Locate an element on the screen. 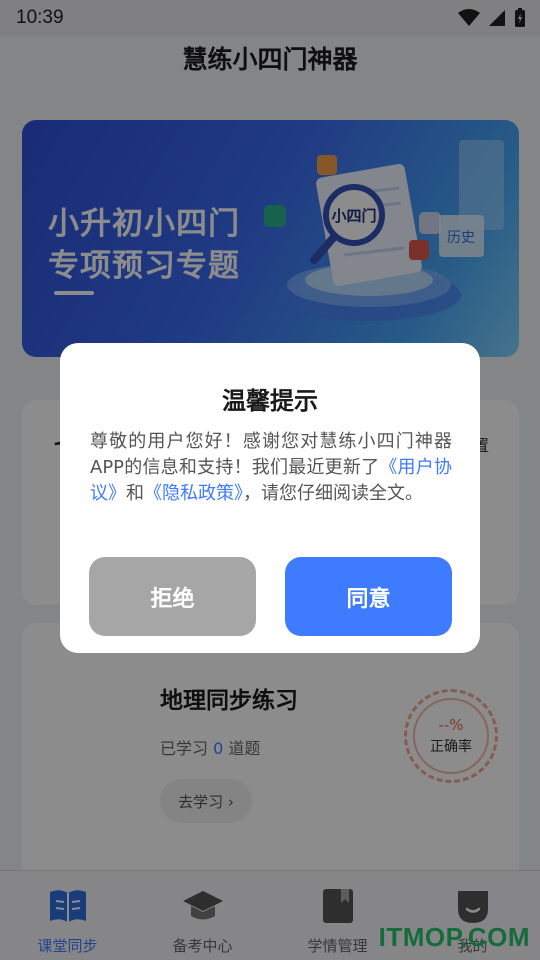 This screenshot has height=960, width=540. dialog-title: 温馨提示 is located at coordinates (270, 401).